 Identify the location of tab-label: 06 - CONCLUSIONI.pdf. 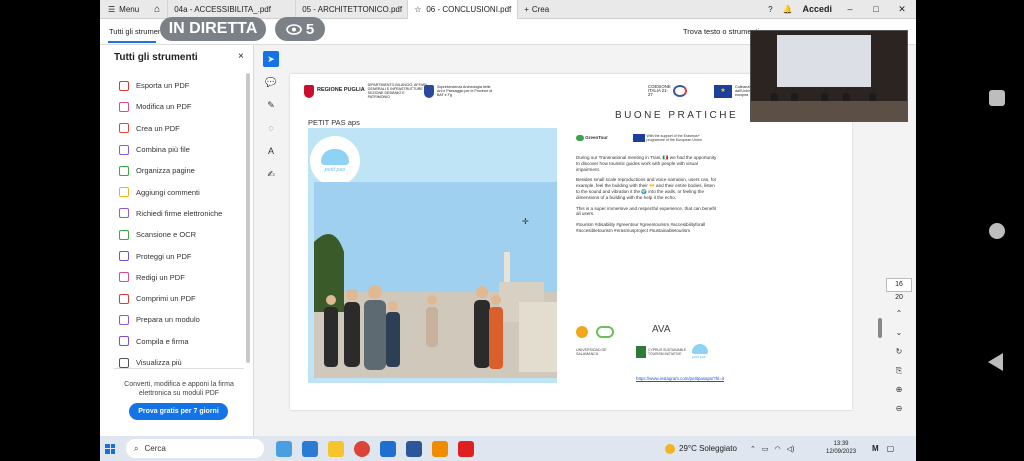
(469, 9).